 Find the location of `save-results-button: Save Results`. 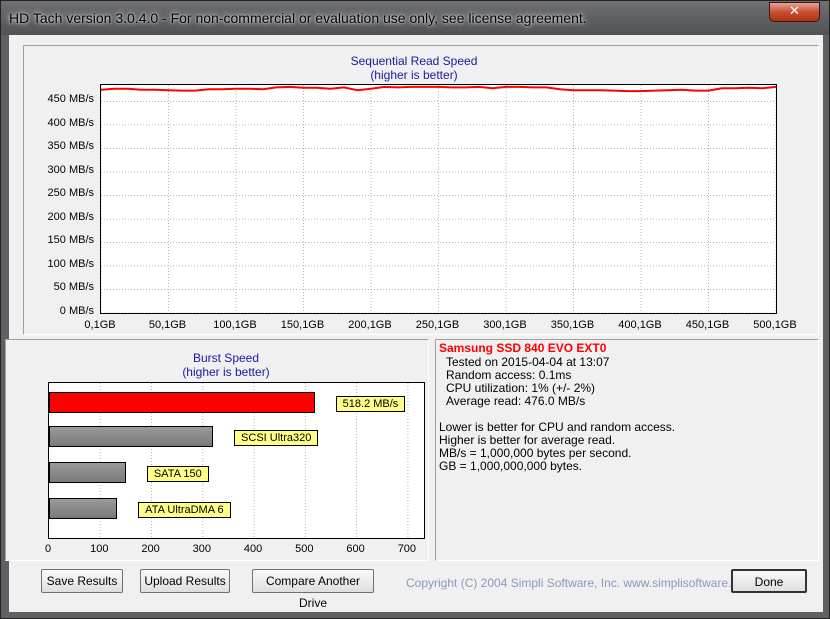

save-results-button: Save Results is located at coordinates (82, 581).